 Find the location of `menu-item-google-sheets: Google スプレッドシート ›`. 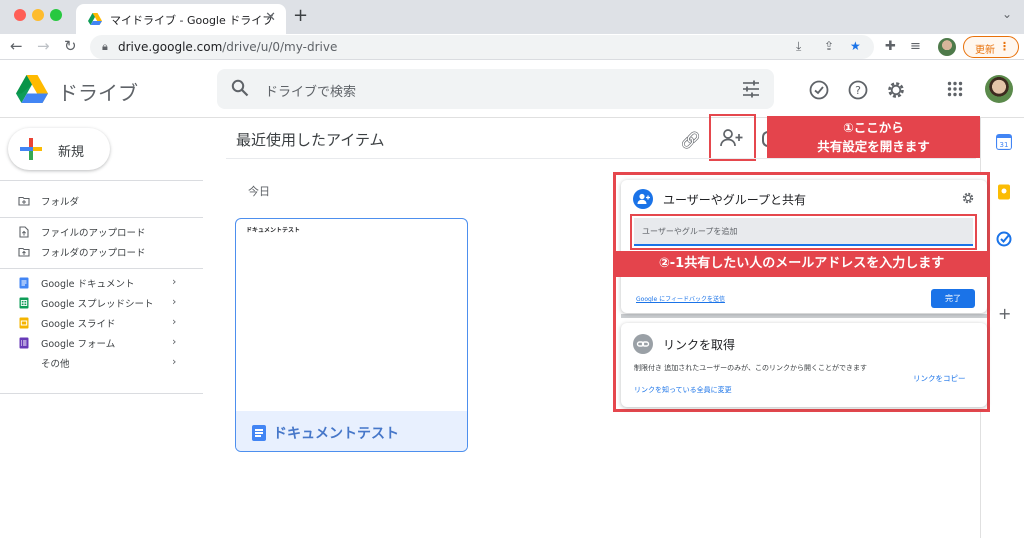

menu-item-google-sheets: Google スプレッドシート › is located at coordinates (101, 303).